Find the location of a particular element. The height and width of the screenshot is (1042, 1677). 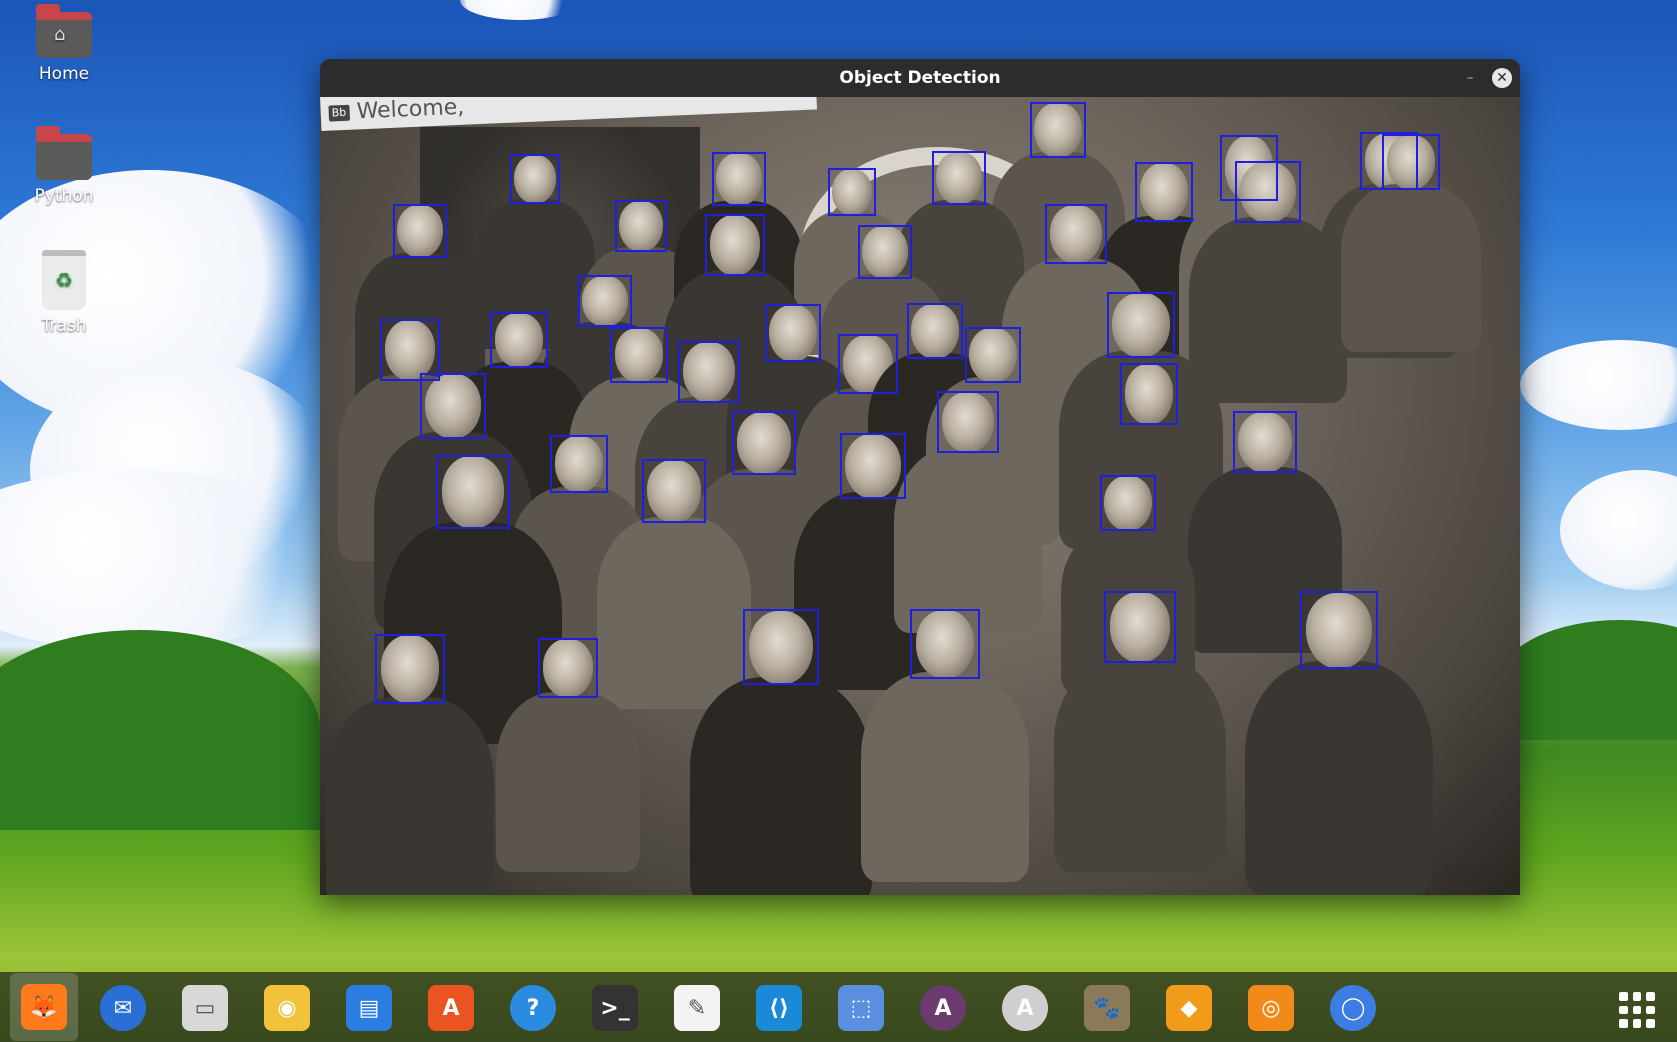

taskbar-help: ? is located at coordinates (533, 1008).